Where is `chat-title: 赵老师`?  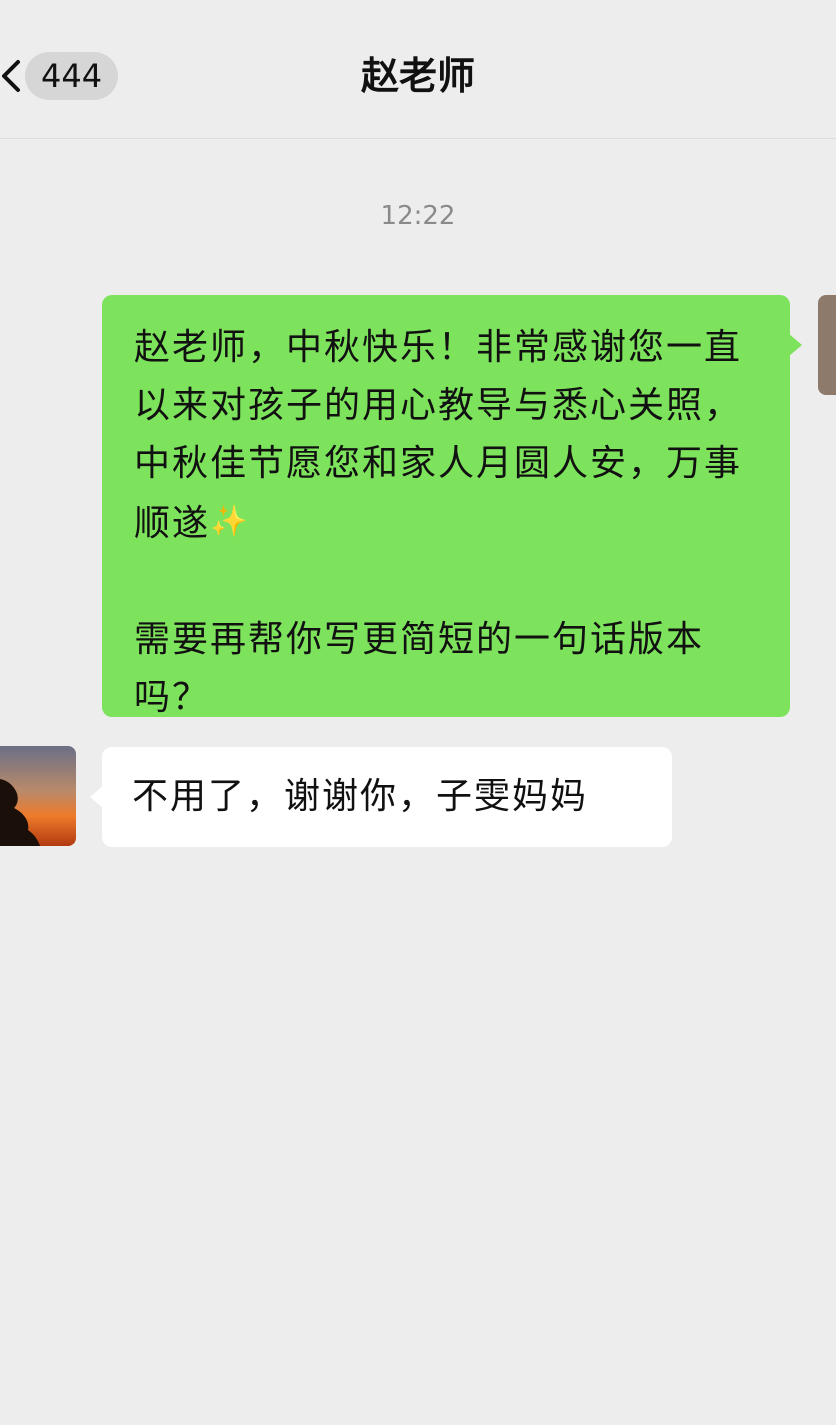
chat-title: 赵老师 is located at coordinates (417, 76).